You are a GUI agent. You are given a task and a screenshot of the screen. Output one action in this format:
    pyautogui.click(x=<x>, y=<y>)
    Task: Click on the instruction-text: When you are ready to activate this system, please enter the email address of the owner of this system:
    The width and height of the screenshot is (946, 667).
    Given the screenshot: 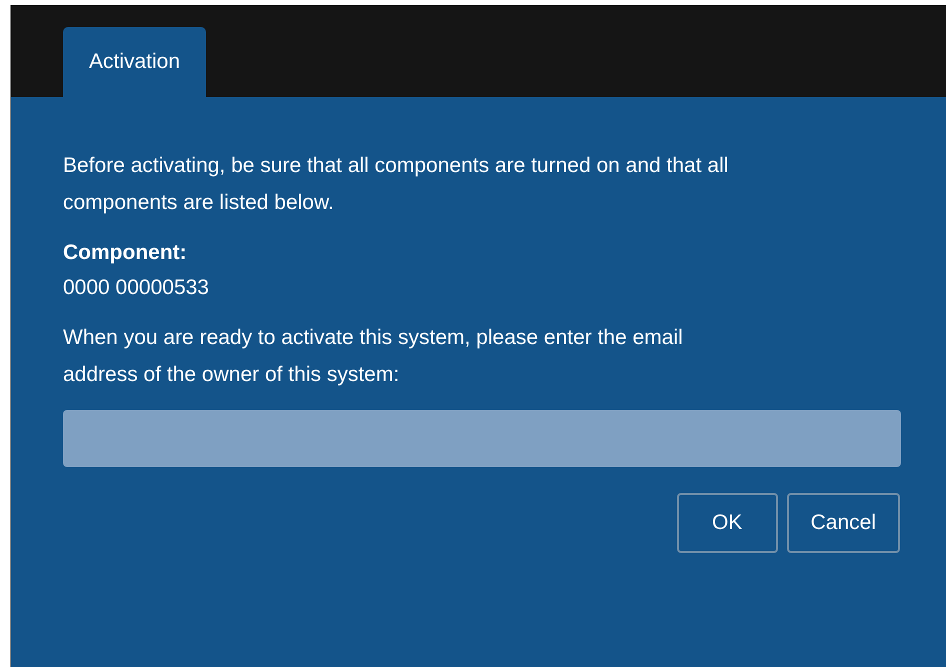 What is the action you would take?
    pyautogui.click(x=373, y=356)
    